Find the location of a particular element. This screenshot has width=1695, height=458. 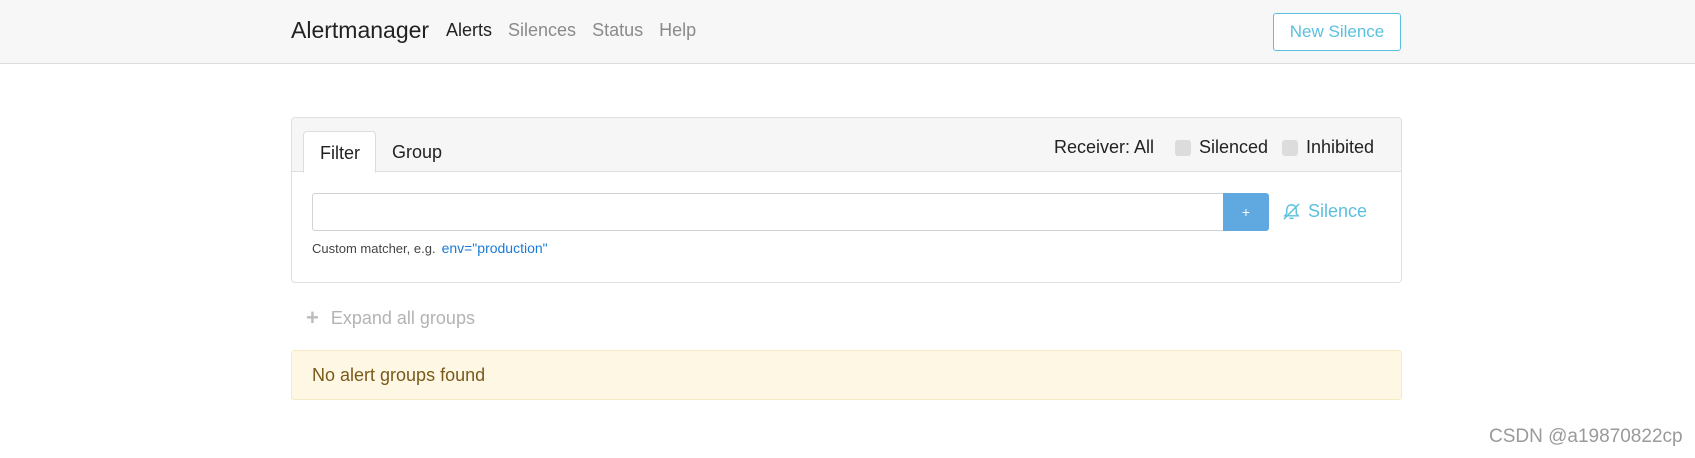

silenced-checkbox: Silenced is located at coordinates (1221, 147).